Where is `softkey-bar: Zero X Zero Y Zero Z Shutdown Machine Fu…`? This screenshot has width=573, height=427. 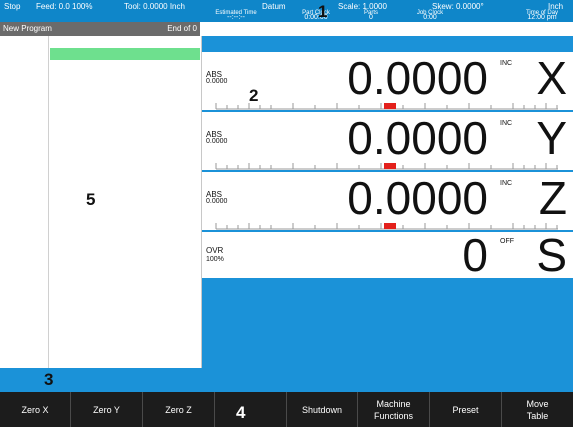 softkey-bar: Zero X Zero Y Zero Z Shutdown Machine Fu… is located at coordinates (286, 409).